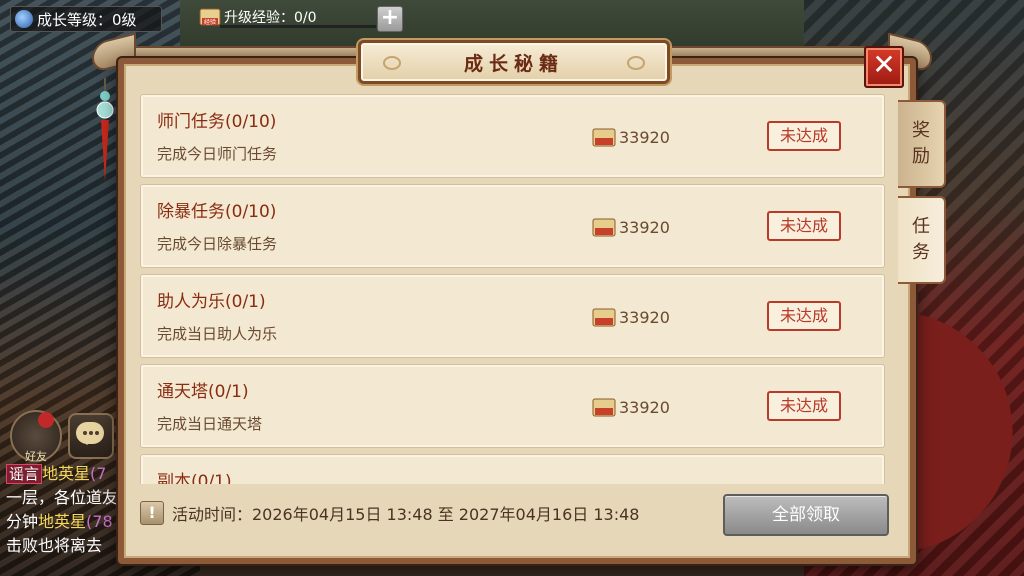 The height and width of the screenshot is (576, 1024). Describe the element at coordinates (36, 436) in the screenshot. I see `friends-button: 好友` at that location.